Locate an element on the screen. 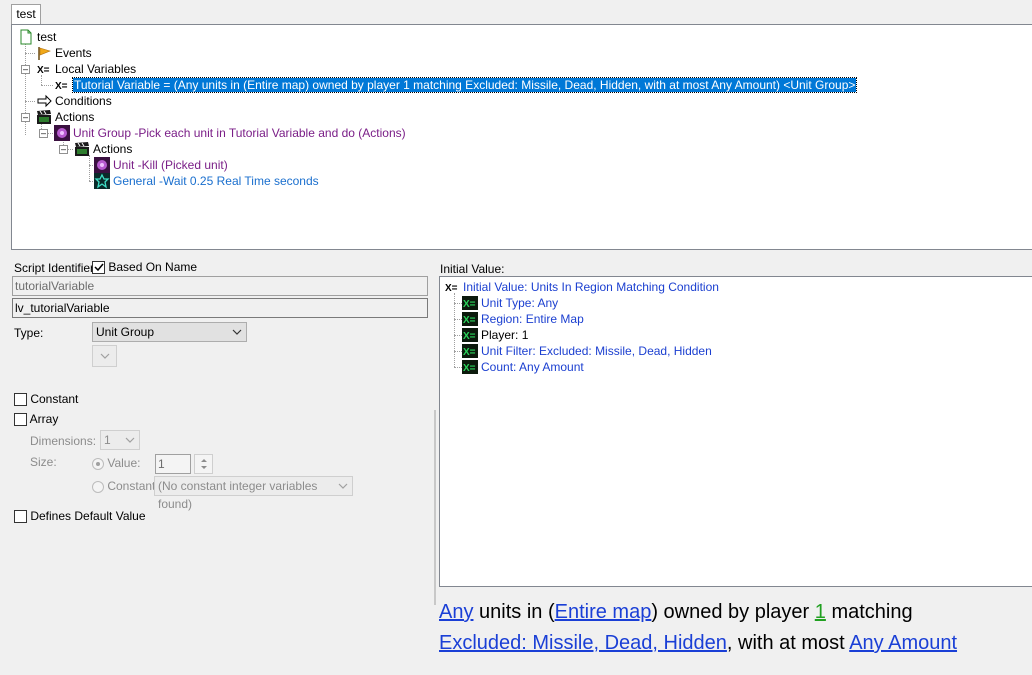 This screenshot has height=675, width=1032. tree-sub-actions: Actions is located at coordinates (103, 149).